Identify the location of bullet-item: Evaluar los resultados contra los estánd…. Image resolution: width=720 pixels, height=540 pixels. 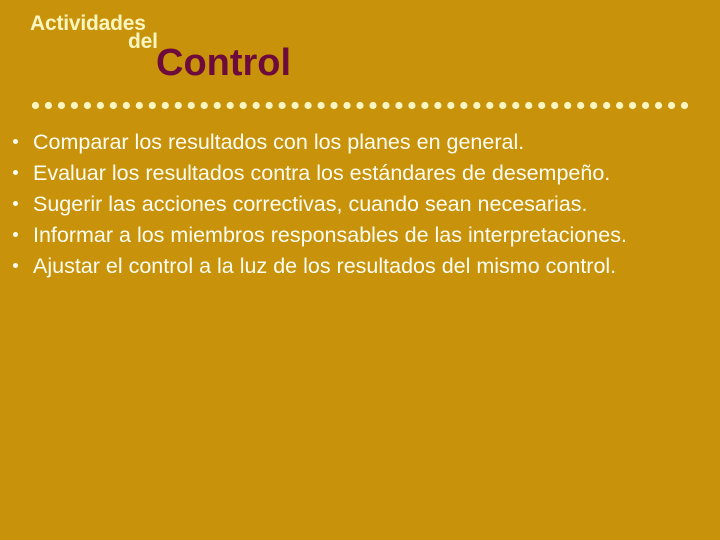
(360, 173).